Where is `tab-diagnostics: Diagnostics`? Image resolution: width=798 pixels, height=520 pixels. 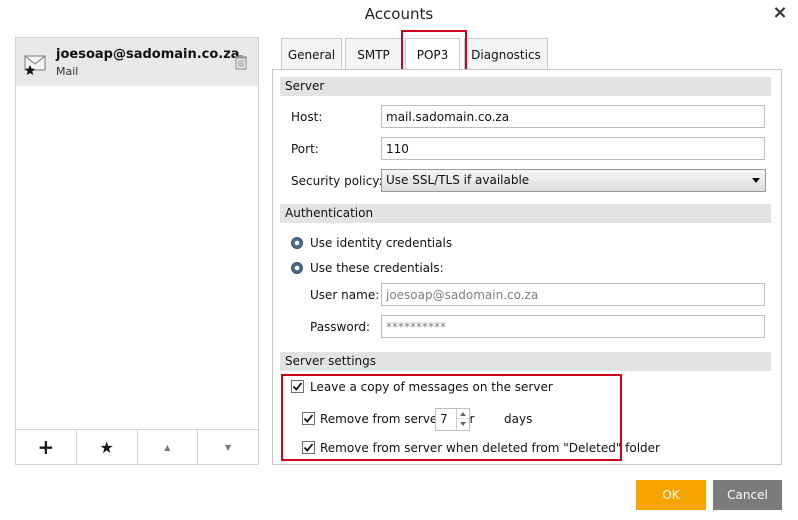
tab-diagnostics: Diagnostics is located at coordinates (506, 54).